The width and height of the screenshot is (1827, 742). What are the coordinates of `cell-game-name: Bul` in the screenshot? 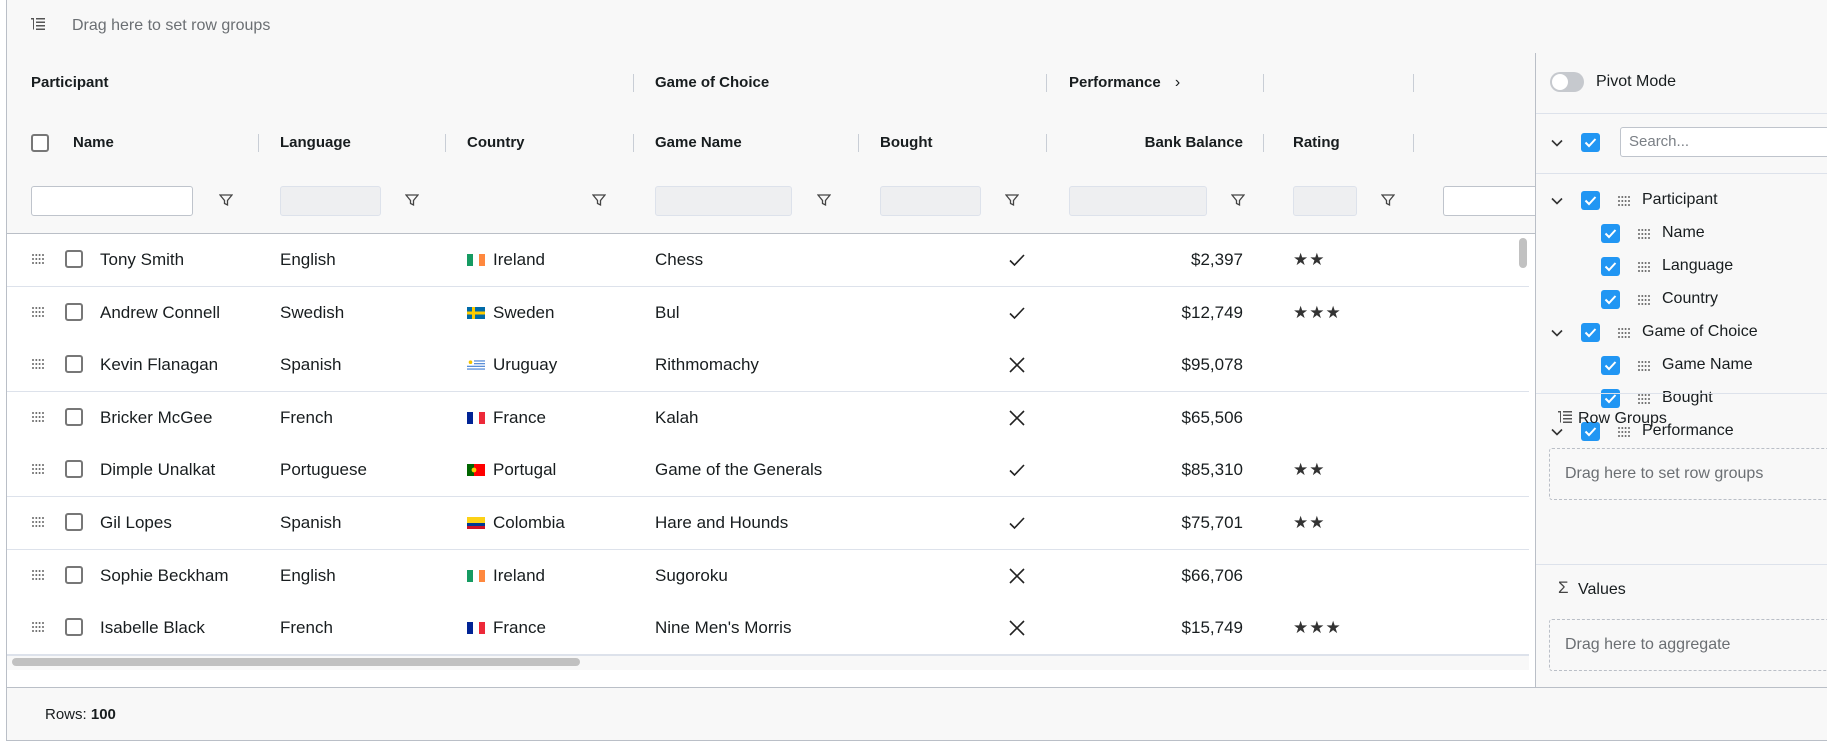 It's located at (667, 313).